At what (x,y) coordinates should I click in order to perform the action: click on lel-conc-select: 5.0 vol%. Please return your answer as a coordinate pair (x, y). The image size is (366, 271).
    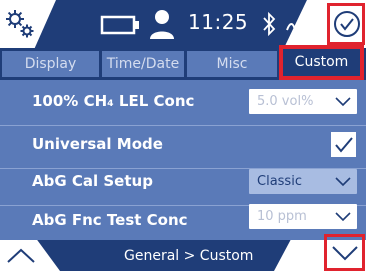
    Looking at the image, I should click on (303, 101).